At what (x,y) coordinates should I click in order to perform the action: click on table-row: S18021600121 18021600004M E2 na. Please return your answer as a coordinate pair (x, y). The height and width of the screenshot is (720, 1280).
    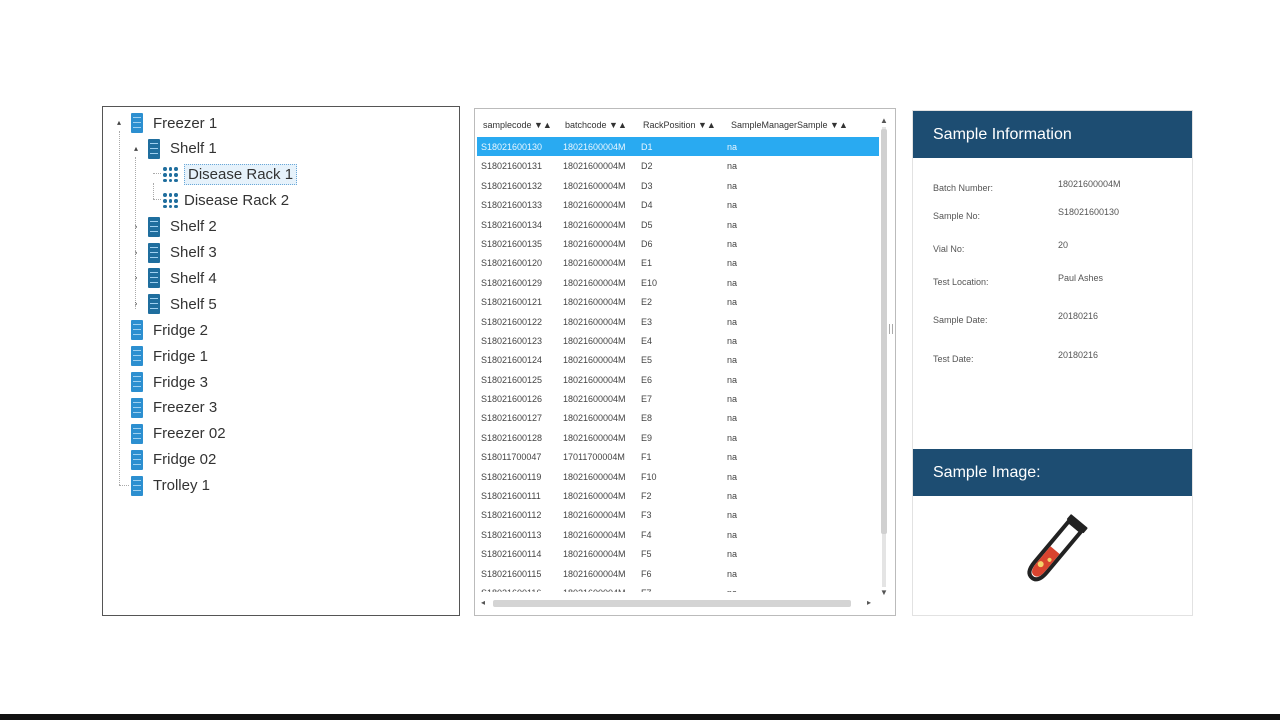
    Looking at the image, I should click on (678, 301).